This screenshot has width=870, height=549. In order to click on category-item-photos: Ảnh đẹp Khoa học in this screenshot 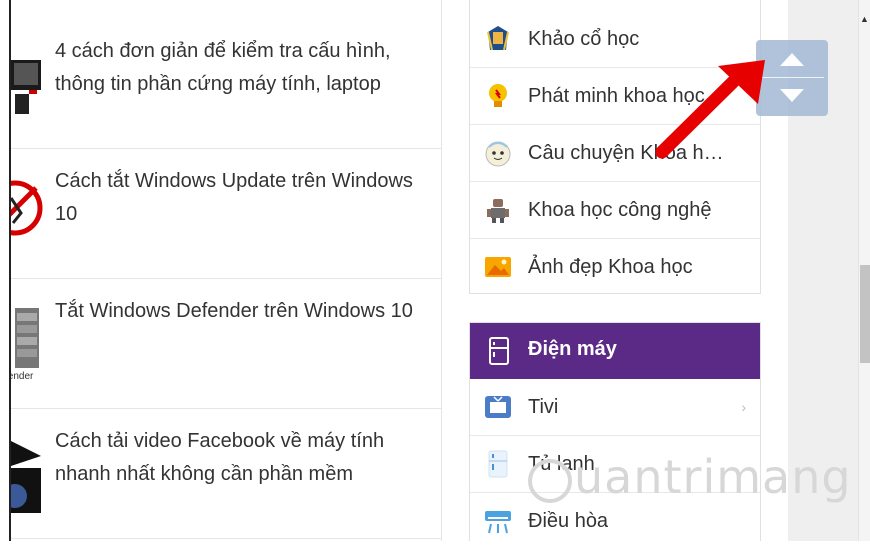, I will do `click(615, 267)`.